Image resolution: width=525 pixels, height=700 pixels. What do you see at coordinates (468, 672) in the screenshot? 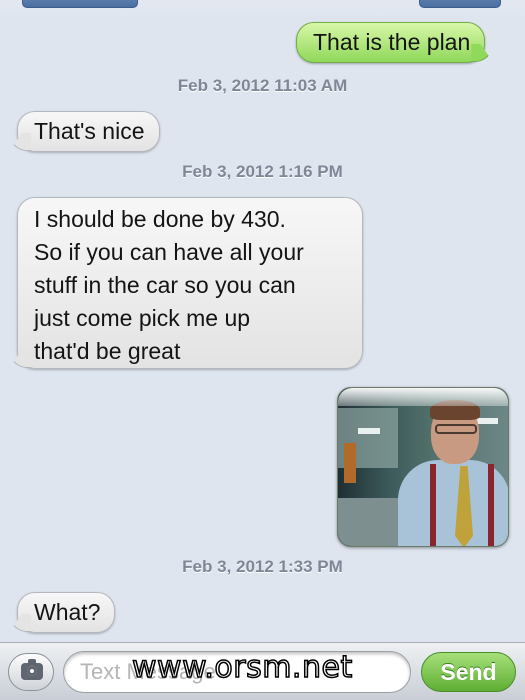
I see `send-button: Send` at bounding box center [468, 672].